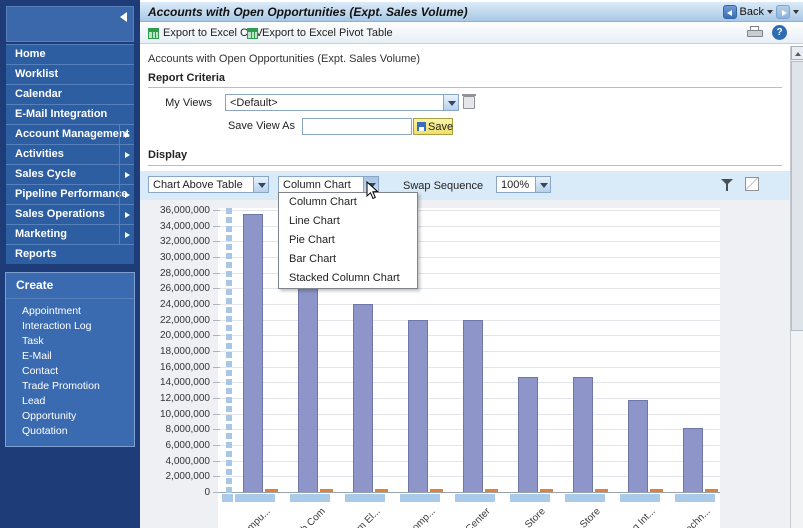 This screenshot has width=803, height=528. I want to click on menu-option-stacked-column-chart: Stacked Column Chart, so click(348, 278).